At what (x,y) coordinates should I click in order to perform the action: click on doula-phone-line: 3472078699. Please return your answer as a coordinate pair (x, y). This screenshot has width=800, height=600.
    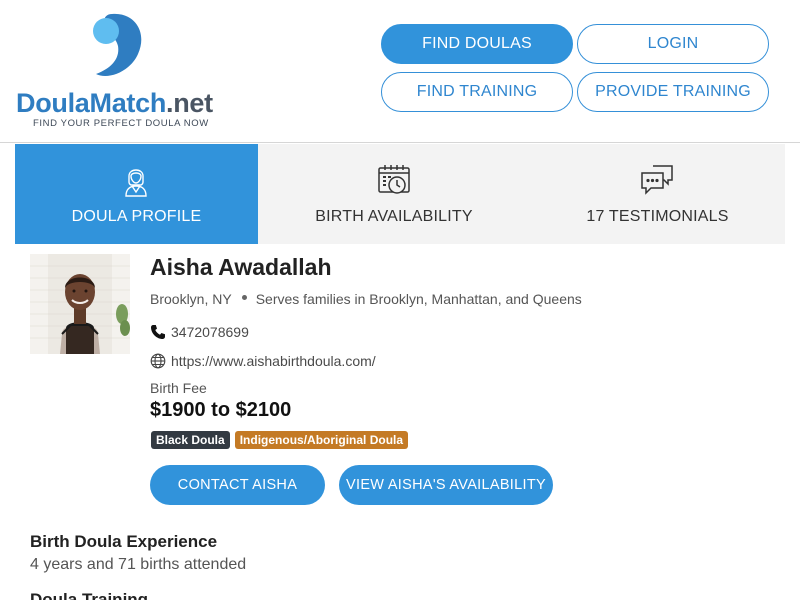
    Looking at the image, I should click on (199, 332).